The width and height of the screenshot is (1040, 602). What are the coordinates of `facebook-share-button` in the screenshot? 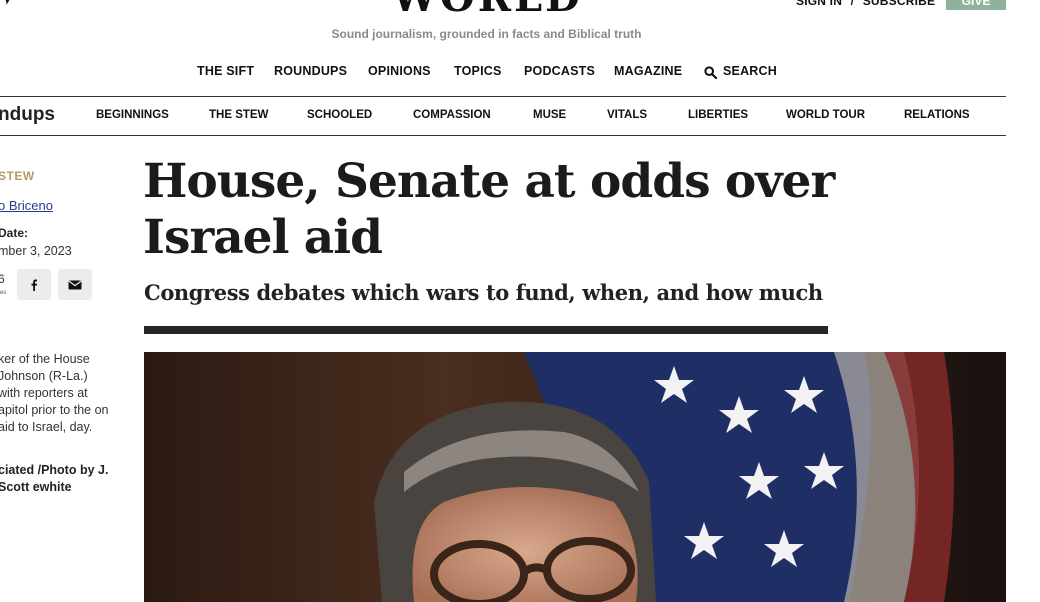 It's located at (34, 284).